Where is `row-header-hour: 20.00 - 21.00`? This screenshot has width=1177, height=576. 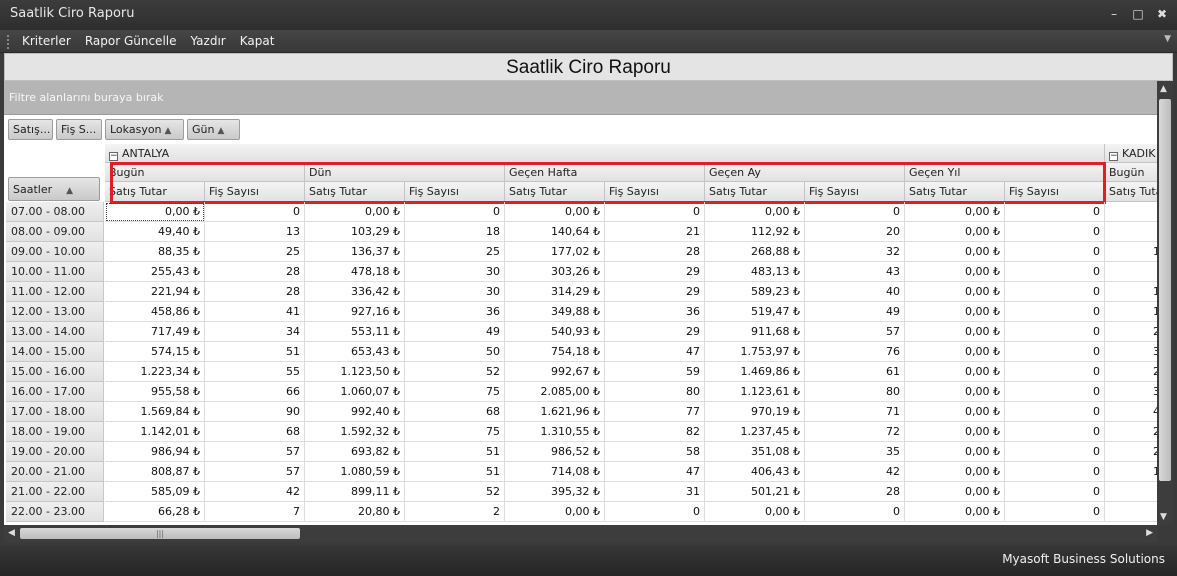 row-header-hour: 20.00 - 21.00 is located at coordinates (55, 472).